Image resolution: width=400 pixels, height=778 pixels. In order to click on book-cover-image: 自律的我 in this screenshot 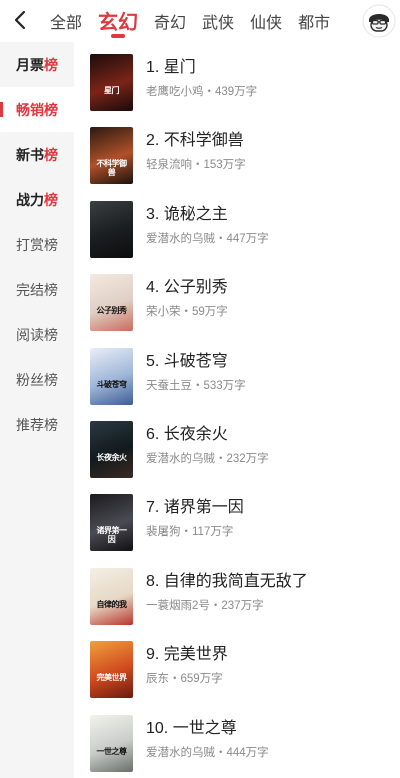, I will do `click(111, 596)`.